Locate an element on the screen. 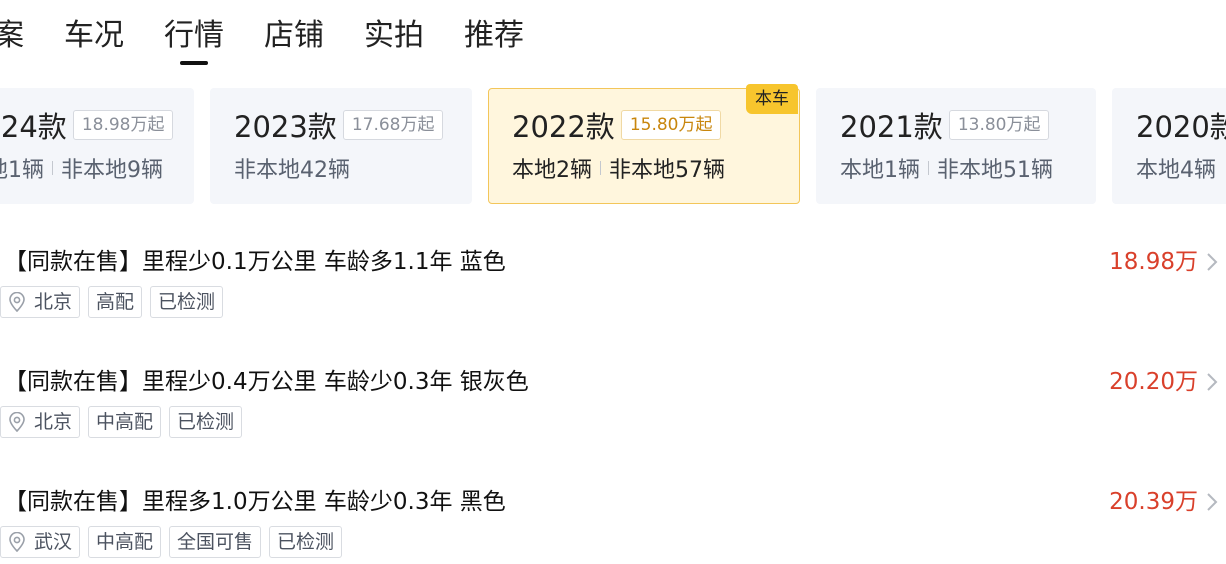 The width and height of the screenshot is (1226, 564). nonlocal-count: 非本地42辆 is located at coordinates (292, 170).